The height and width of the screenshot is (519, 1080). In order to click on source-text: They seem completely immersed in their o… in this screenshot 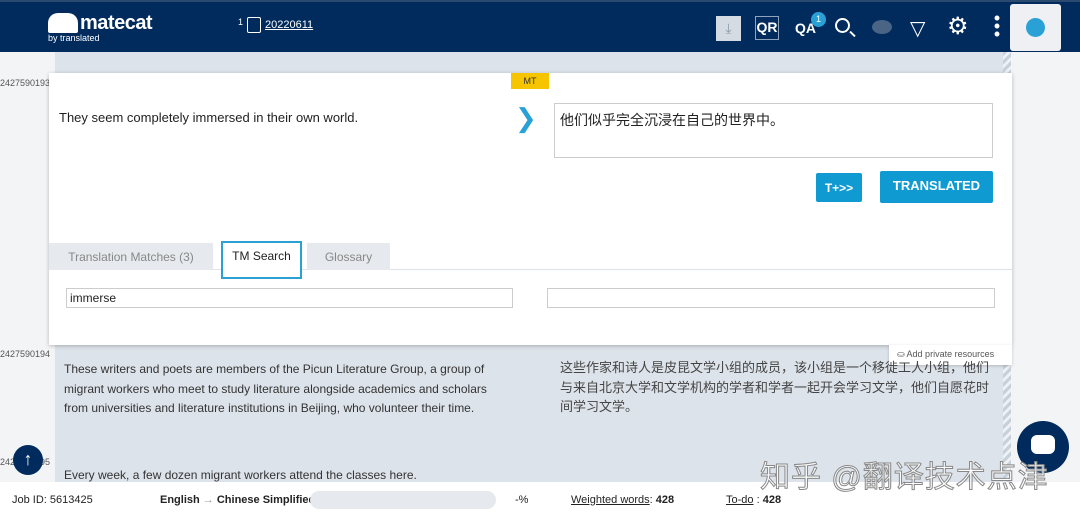, I will do `click(209, 117)`.